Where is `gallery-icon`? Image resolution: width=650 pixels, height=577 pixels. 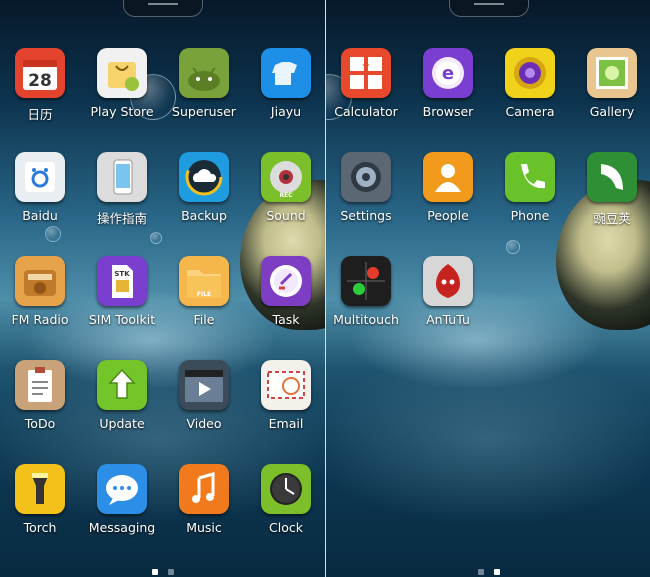
gallery-icon is located at coordinates (612, 73).